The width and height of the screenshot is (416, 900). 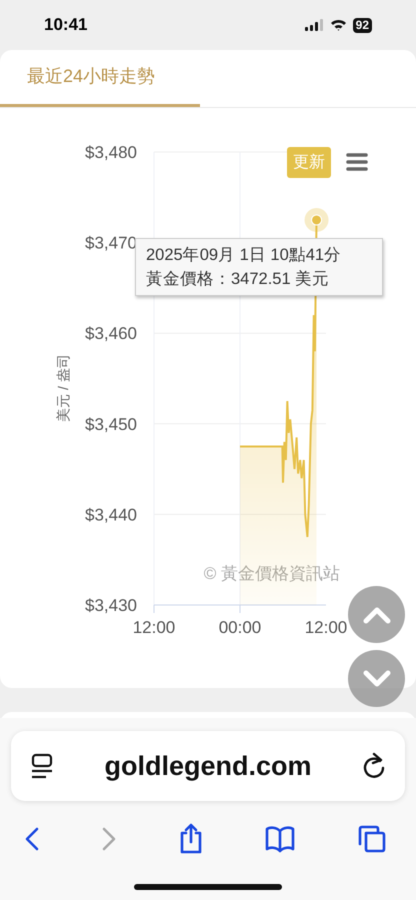 I want to click on axis-tick-label: $3,430, so click(x=111, y=605).